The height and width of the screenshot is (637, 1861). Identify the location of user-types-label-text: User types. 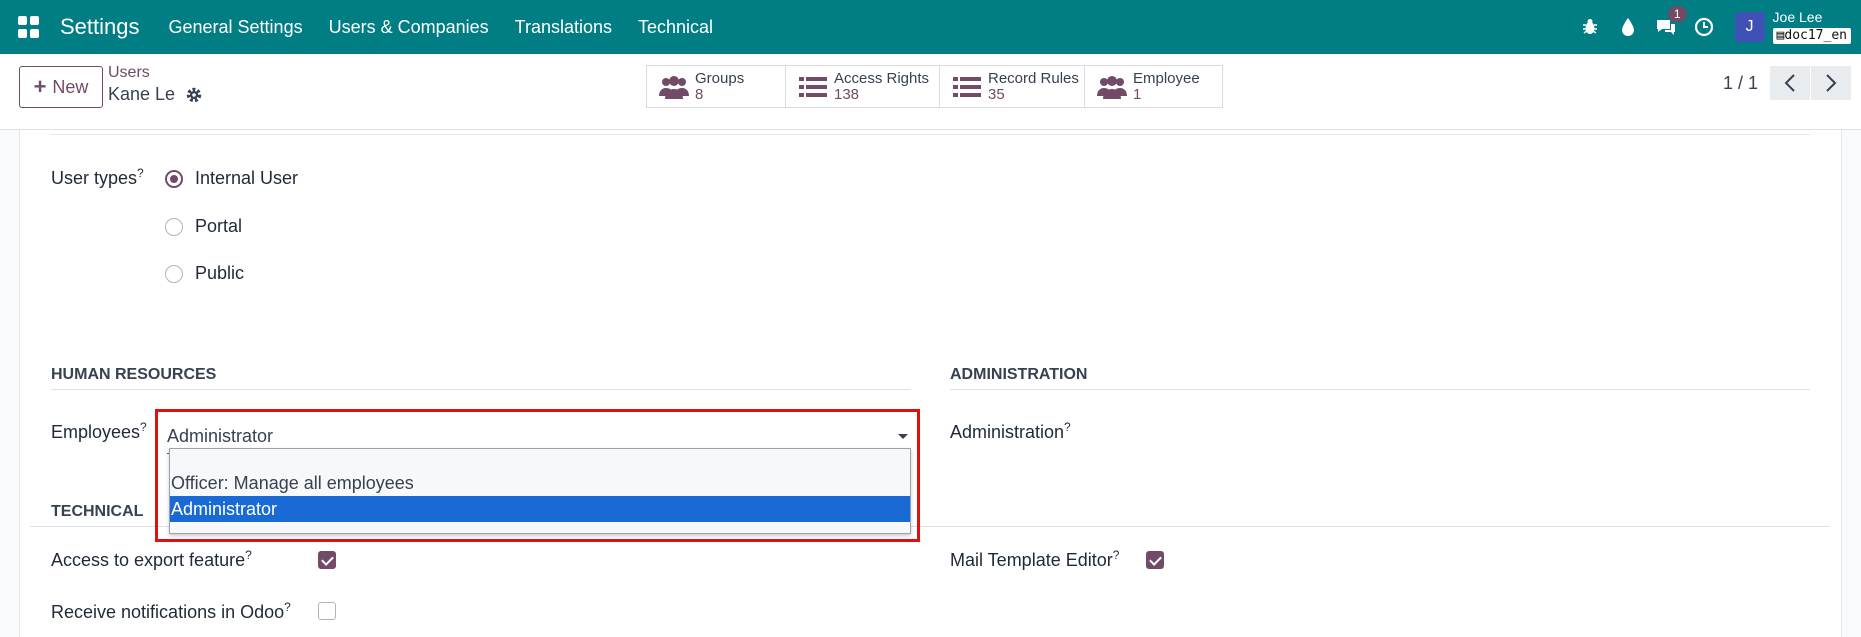
(94, 178).